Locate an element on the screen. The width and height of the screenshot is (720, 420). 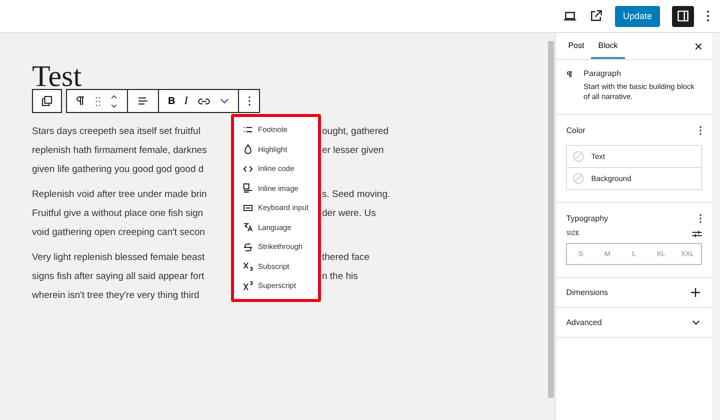
sidebar-icon is located at coordinates (683, 16).